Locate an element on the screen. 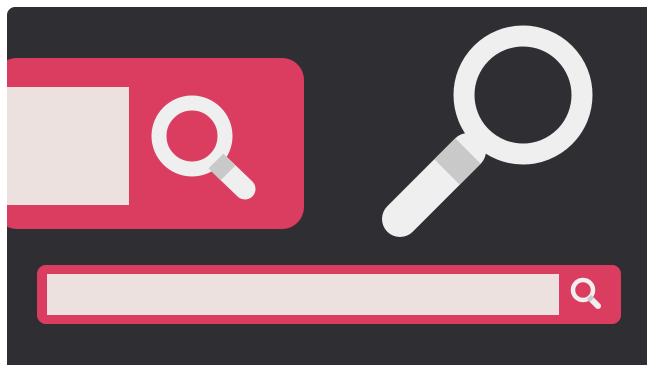 The width and height of the screenshot is (647, 365). large-search-button is located at coordinates (215, 143).